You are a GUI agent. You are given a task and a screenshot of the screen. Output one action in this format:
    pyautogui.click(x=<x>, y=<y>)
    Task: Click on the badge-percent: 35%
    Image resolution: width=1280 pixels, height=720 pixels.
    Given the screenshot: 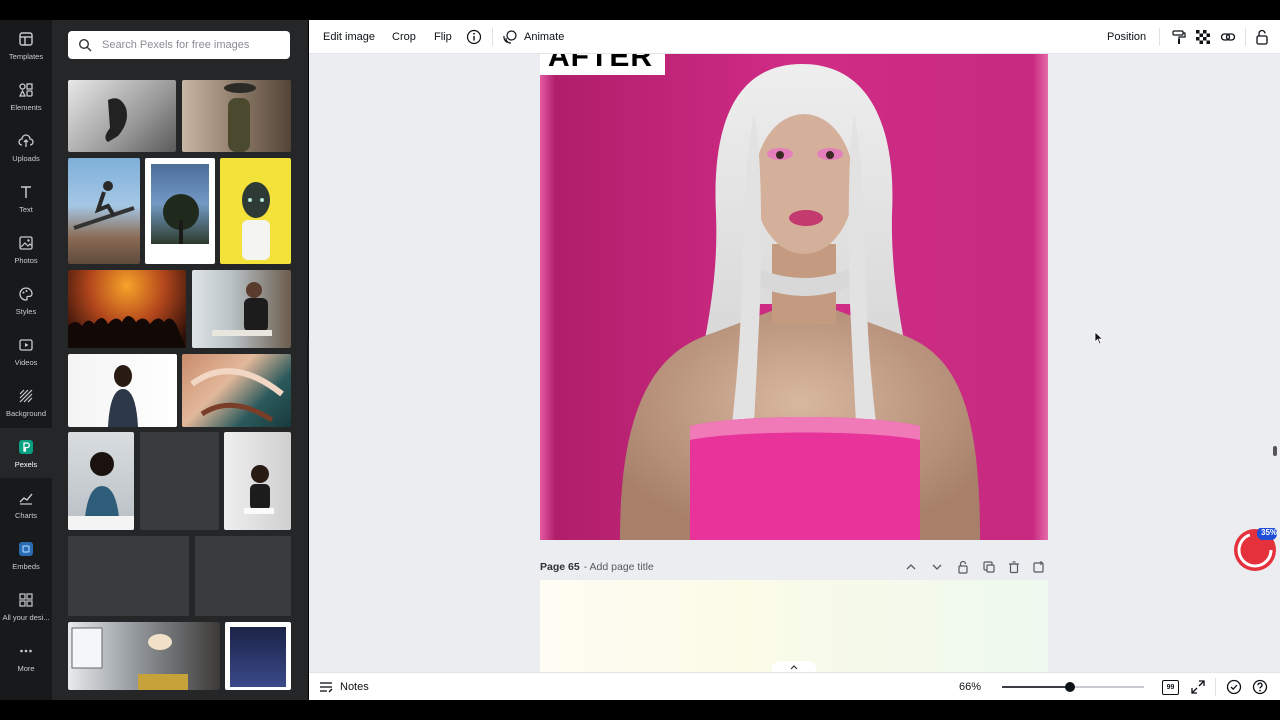 What is the action you would take?
    pyautogui.click(x=1269, y=532)
    